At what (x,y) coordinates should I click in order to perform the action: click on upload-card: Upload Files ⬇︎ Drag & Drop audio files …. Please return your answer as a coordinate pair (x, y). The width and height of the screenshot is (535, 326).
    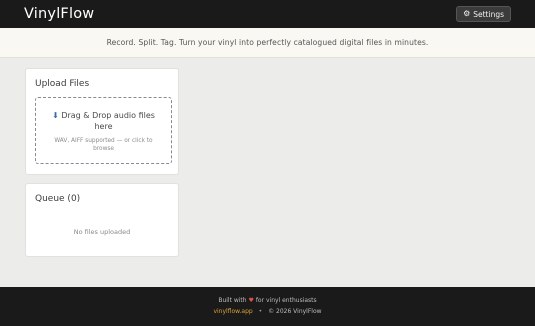
    Looking at the image, I should click on (102, 121).